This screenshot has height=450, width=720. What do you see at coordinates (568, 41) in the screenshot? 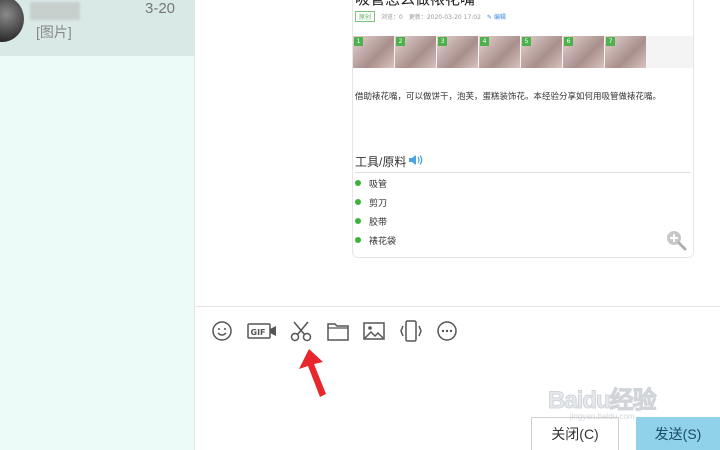
I see `step-number: 6` at bounding box center [568, 41].